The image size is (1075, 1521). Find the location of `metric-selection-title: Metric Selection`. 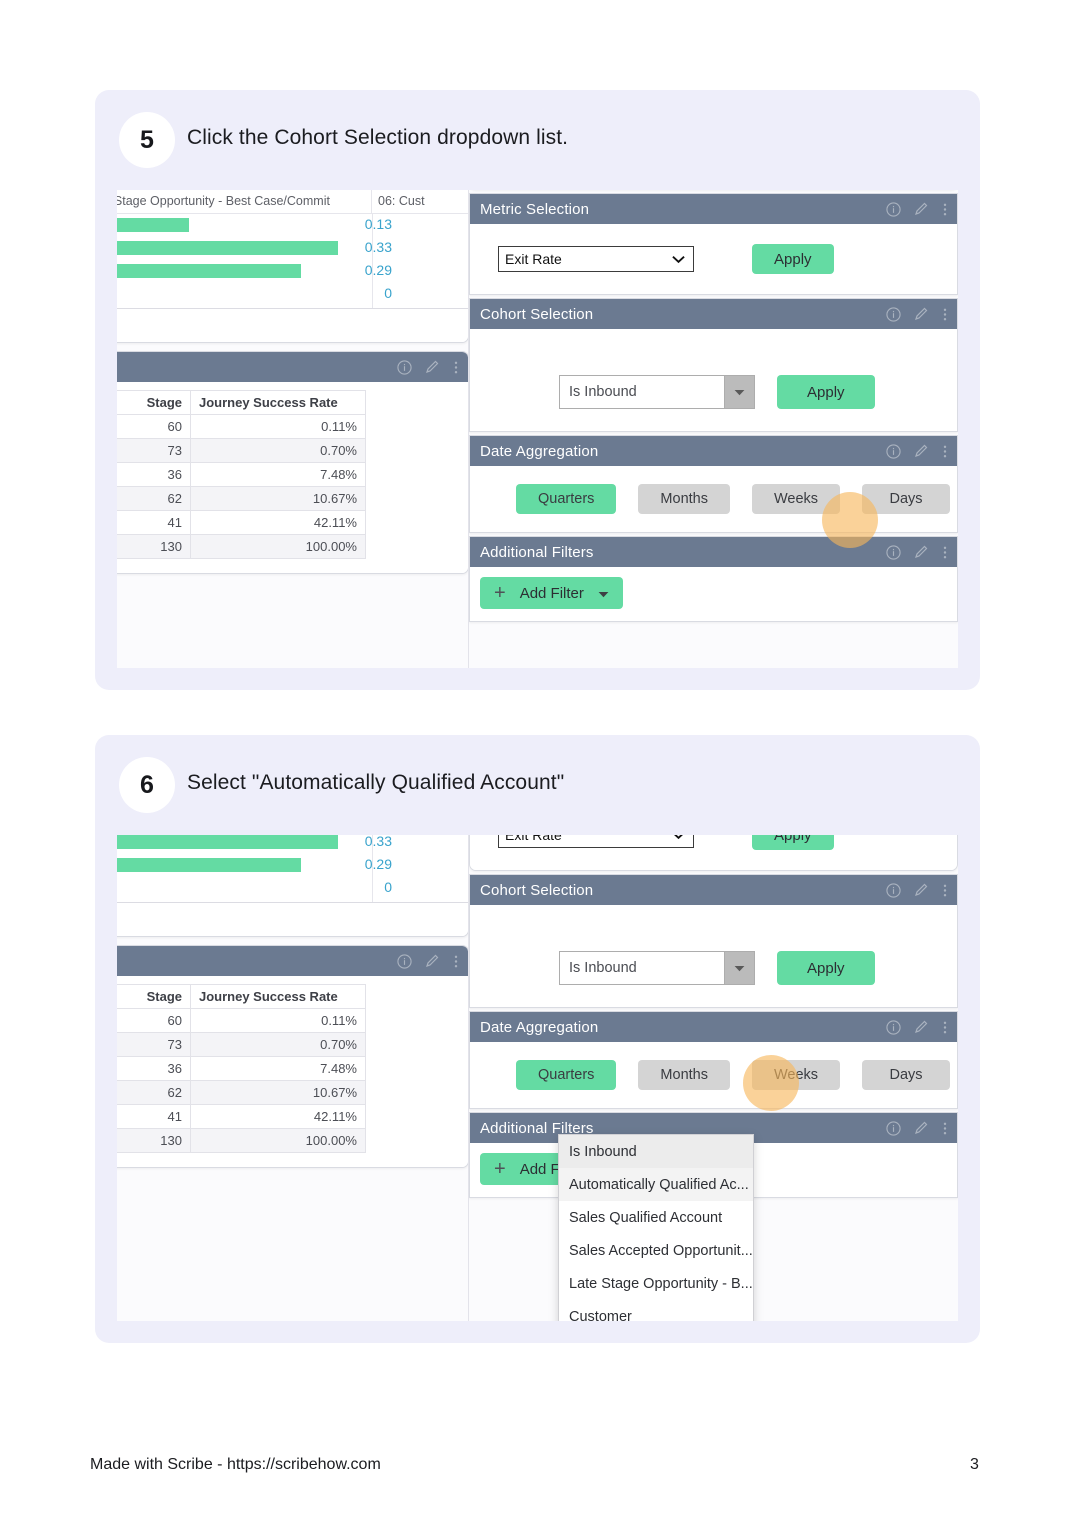

metric-selection-title: Metric Selection is located at coordinates (535, 209).